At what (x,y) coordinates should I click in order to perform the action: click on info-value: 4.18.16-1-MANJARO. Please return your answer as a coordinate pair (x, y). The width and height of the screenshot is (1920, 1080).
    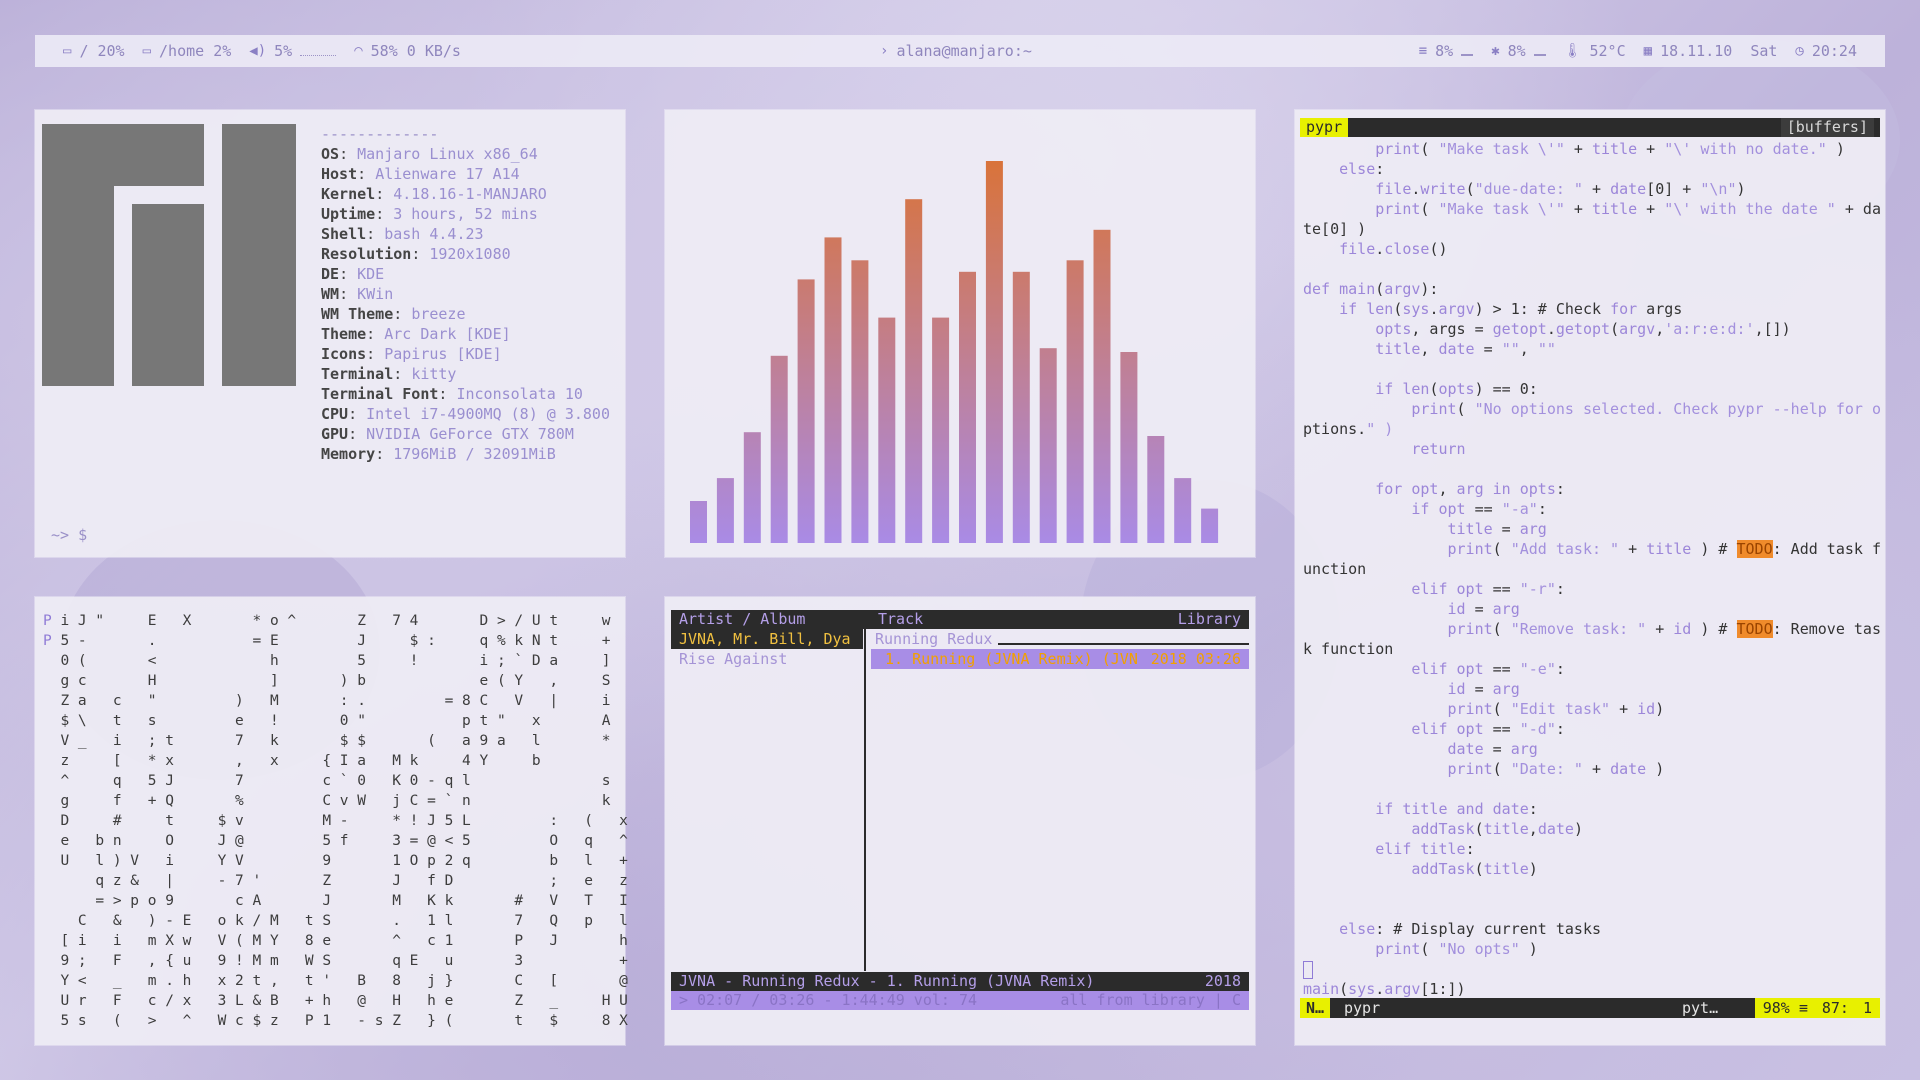
    Looking at the image, I should click on (470, 194).